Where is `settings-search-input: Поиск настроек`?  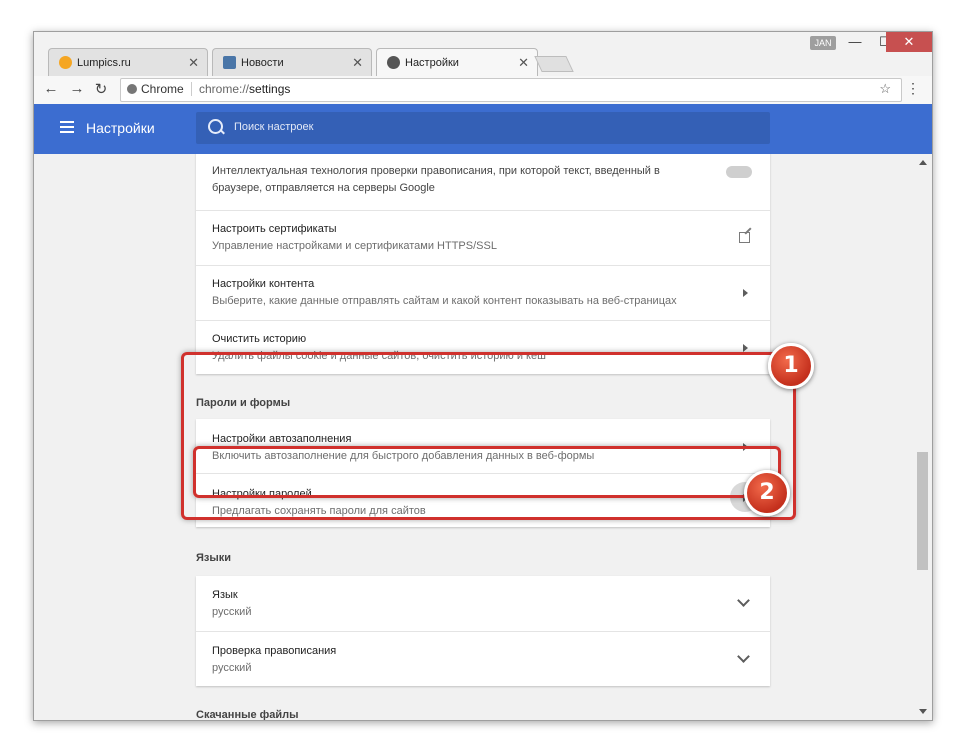 settings-search-input: Поиск настроек is located at coordinates (483, 128).